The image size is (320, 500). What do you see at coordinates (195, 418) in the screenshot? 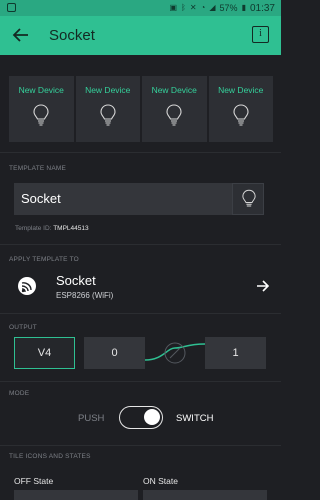
I see `switch-label: SWITCH` at bounding box center [195, 418].